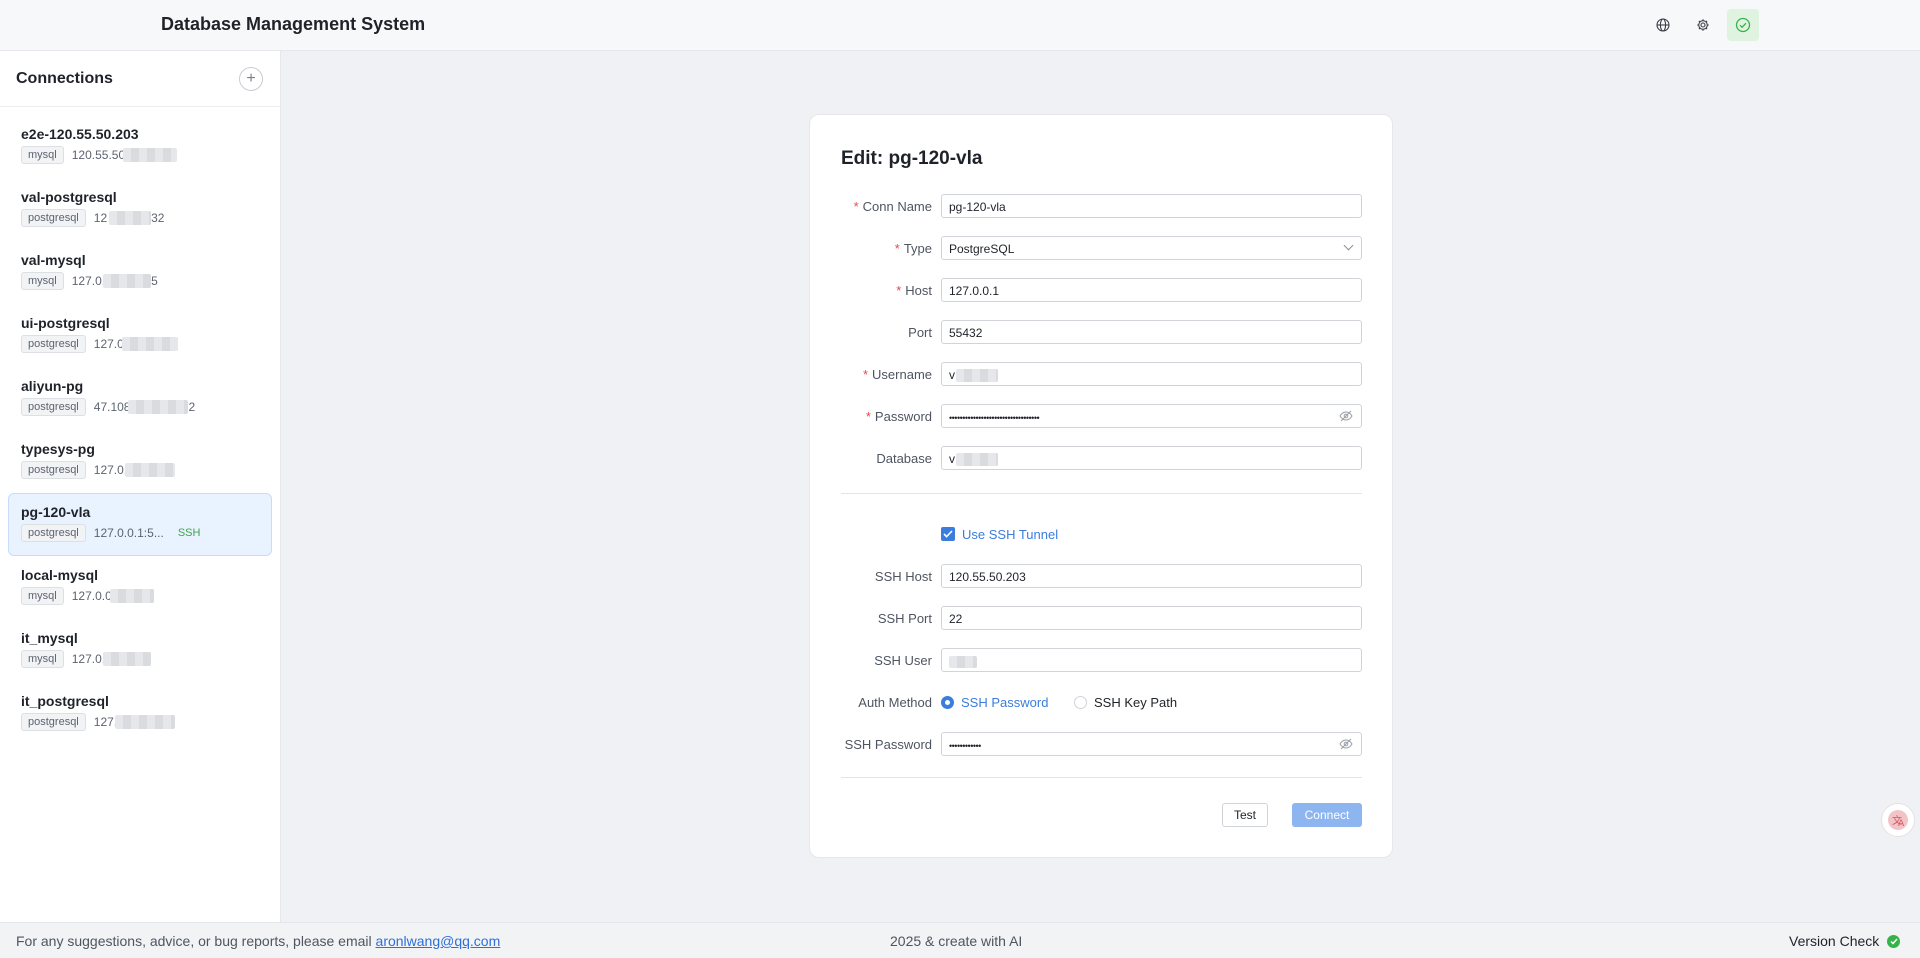 Image resolution: width=1920 pixels, height=958 pixels. What do you see at coordinates (140, 461) in the screenshot?
I see `connection-item: typesys-pg postgresql 127.0.` at bounding box center [140, 461].